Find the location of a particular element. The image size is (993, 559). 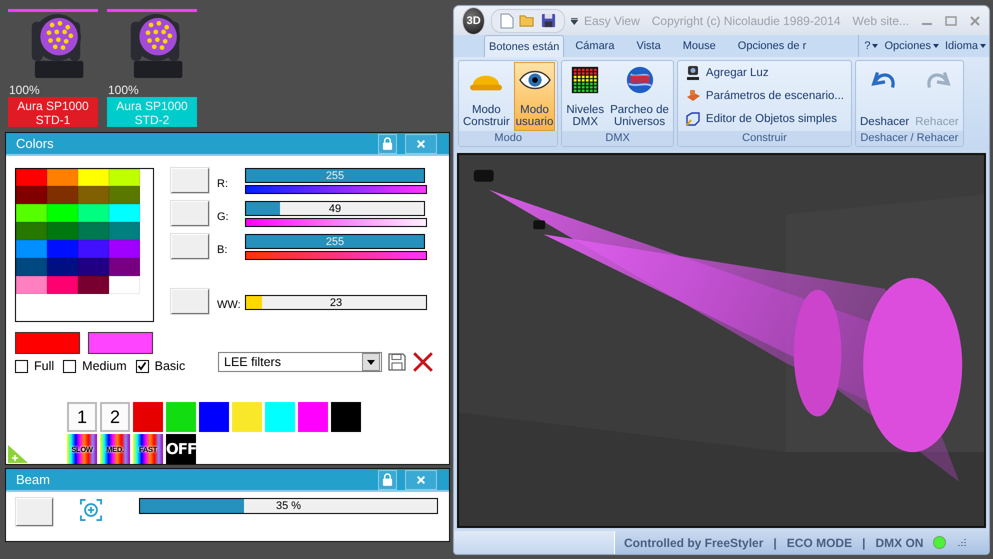

ribbon-tab: Mouse is located at coordinates (699, 46).